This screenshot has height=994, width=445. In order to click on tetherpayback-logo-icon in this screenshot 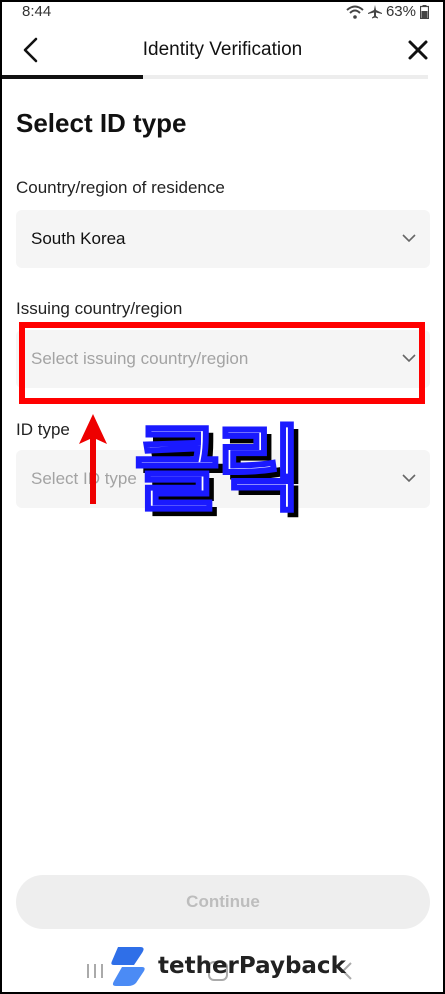, I will do `click(128, 966)`.